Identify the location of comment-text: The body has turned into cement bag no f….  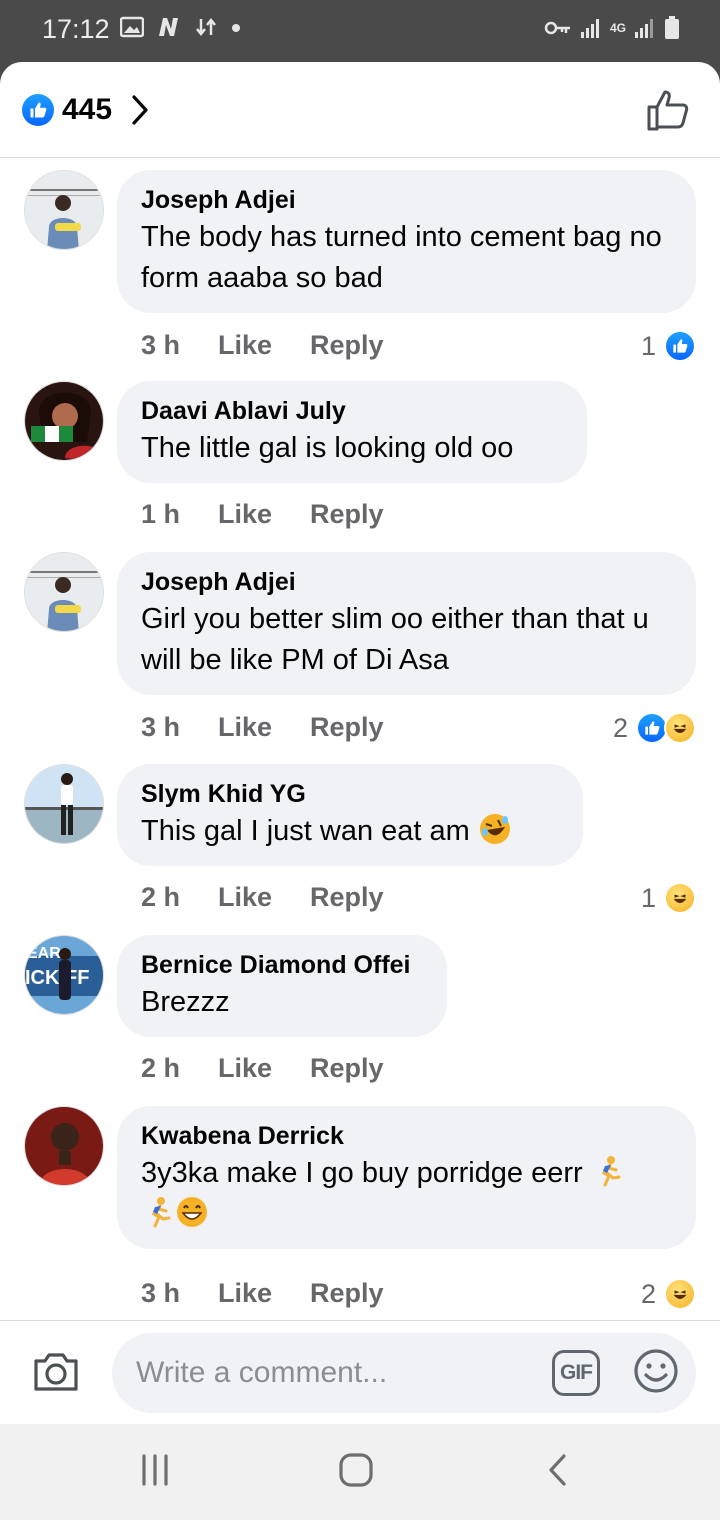
(401, 257).